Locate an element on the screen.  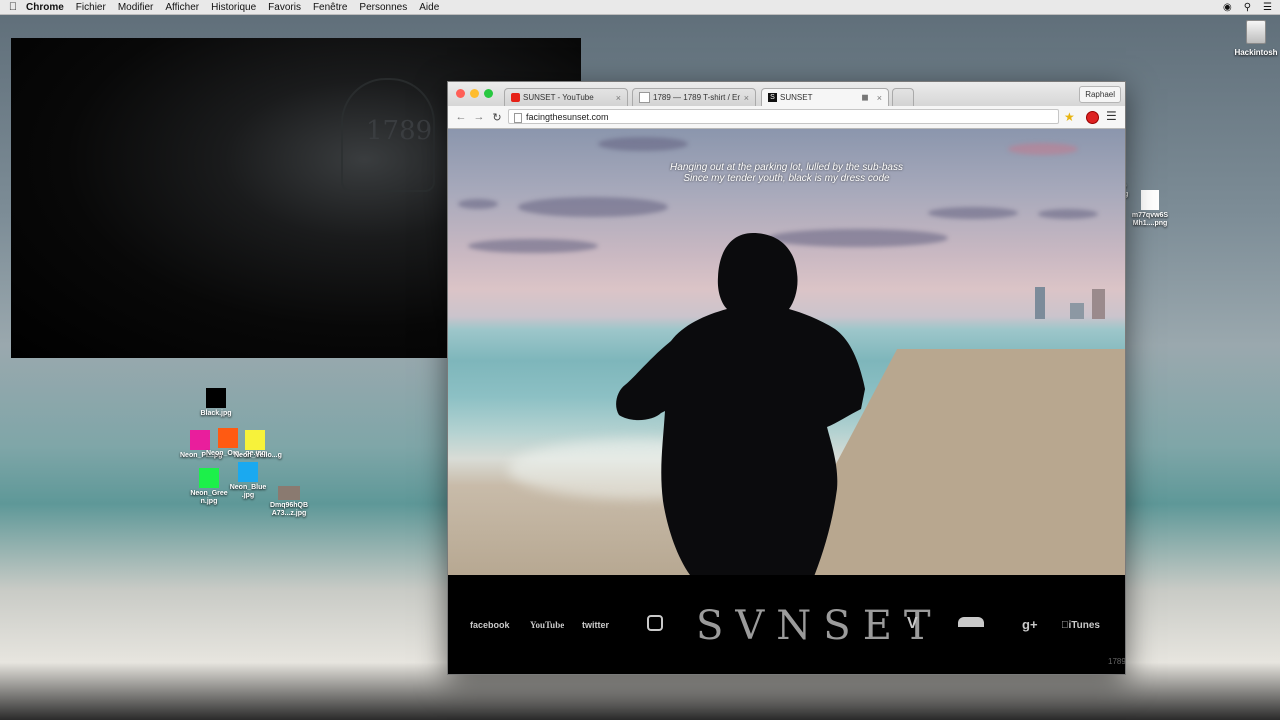
menu-personnes: Personnes is located at coordinates (383, 7).